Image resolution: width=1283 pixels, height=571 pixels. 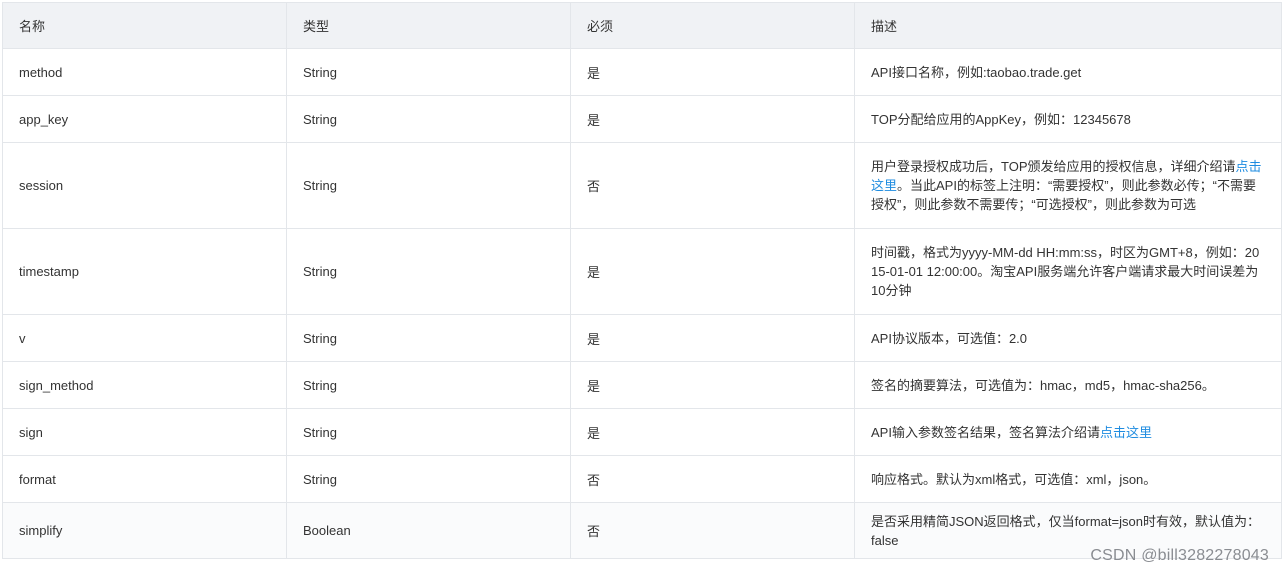 I want to click on description-text: API输入参数签名结果，签名算法介绍请, so click(x=985, y=432).